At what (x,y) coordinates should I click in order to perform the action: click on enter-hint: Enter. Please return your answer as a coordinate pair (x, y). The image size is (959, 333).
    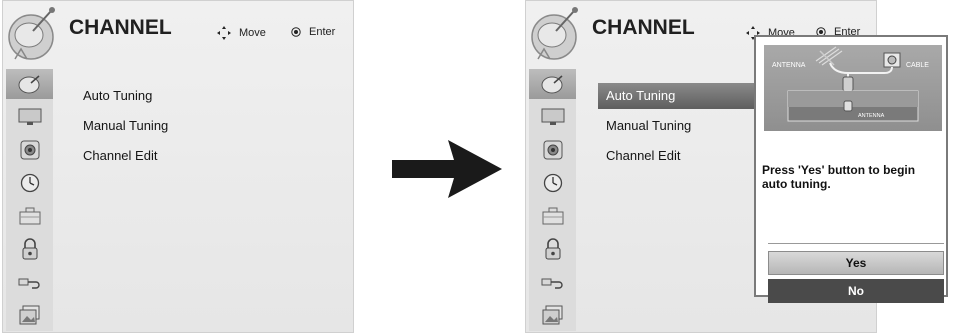
    Looking at the image, I should click on (313, 32).